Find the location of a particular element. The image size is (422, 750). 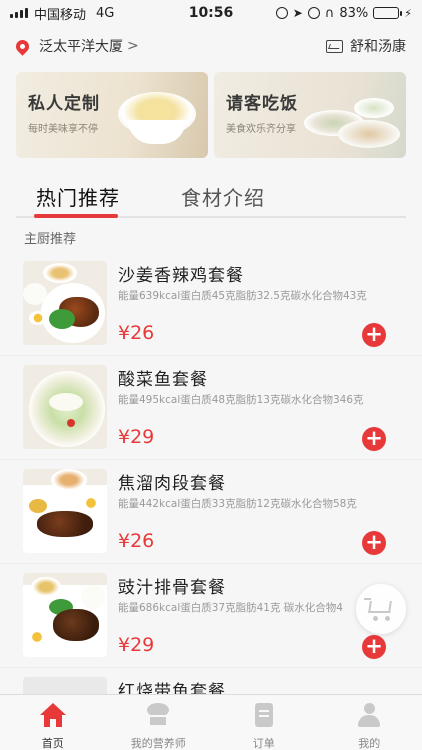

tabbar-home: 首页 is located at coordinates (53, 722).